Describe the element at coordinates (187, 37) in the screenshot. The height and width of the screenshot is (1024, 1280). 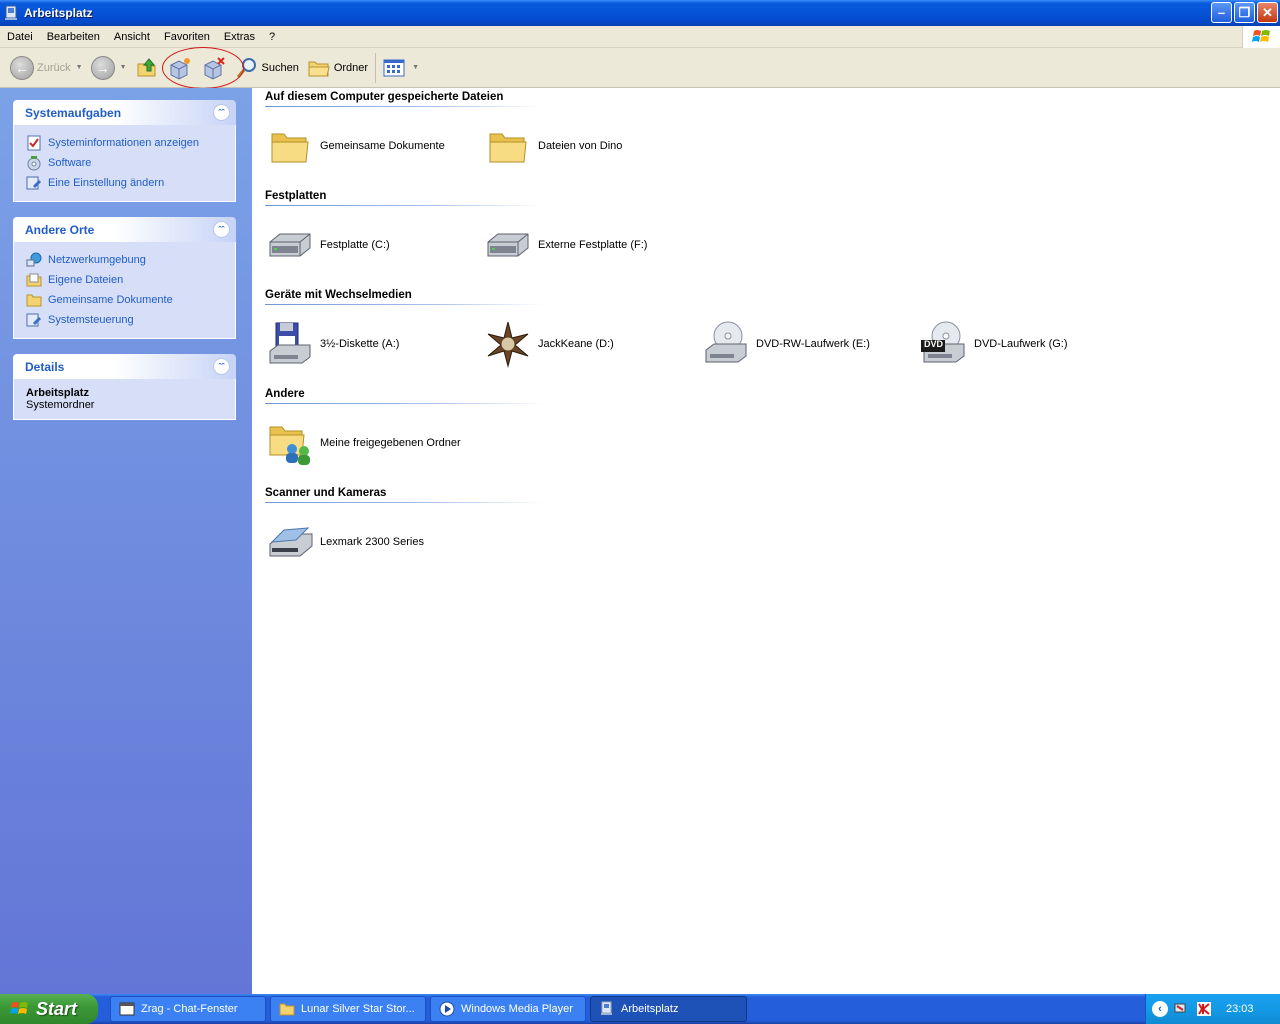
I see `menu-favoriten: Favoriten` at that location.